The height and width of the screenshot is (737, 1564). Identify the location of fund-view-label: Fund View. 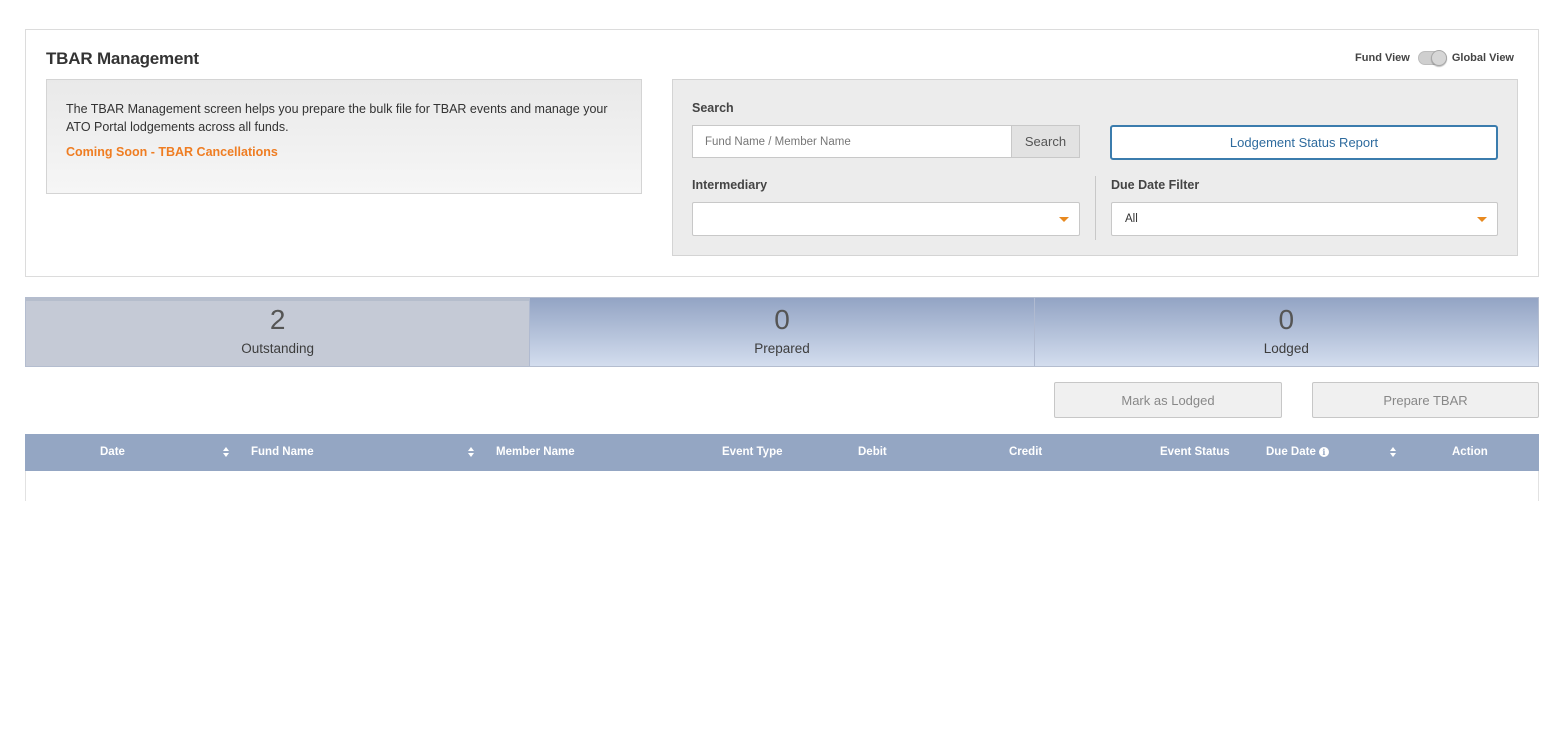
(1382, 58).